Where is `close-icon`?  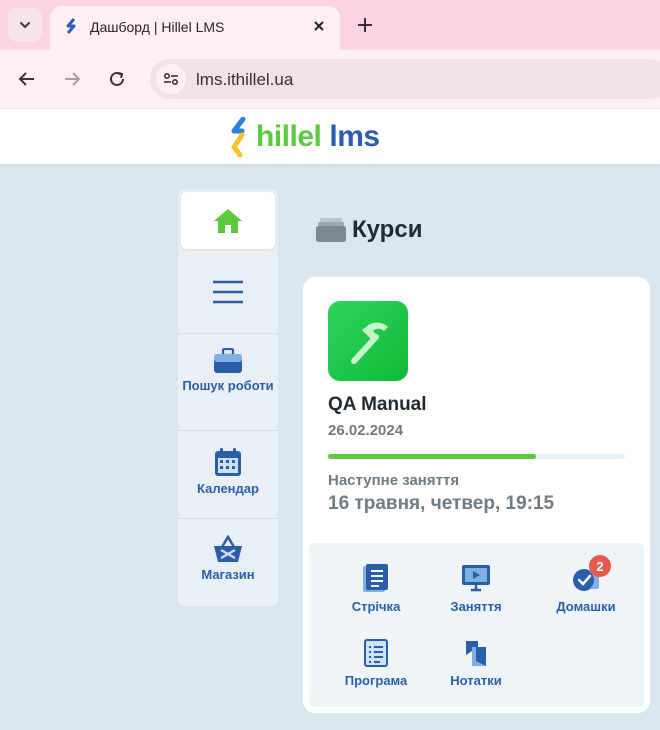
close-icon is located at coordinates (319, 26).